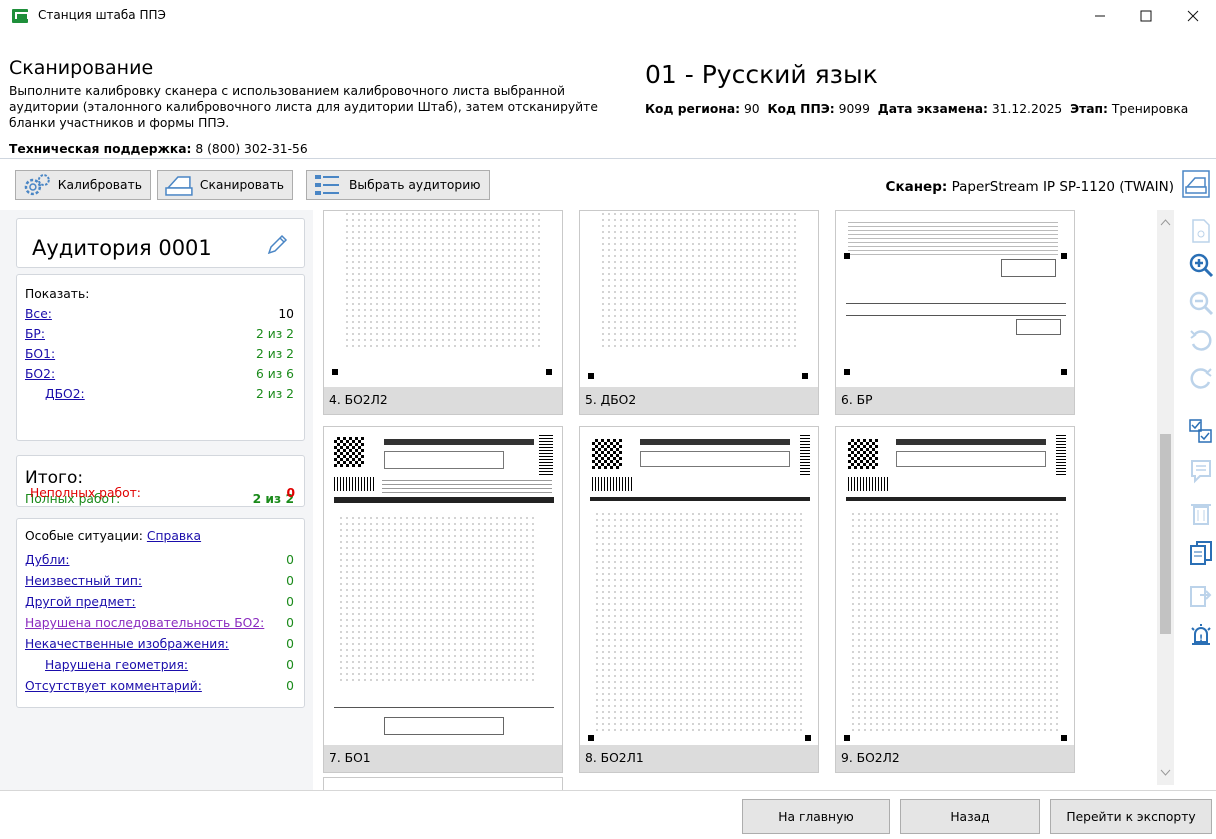 The image size is (1216, 839). Describe the element at coordinates (286, 314) in the screenshot. I see `filter-all-value: 10` at that location.